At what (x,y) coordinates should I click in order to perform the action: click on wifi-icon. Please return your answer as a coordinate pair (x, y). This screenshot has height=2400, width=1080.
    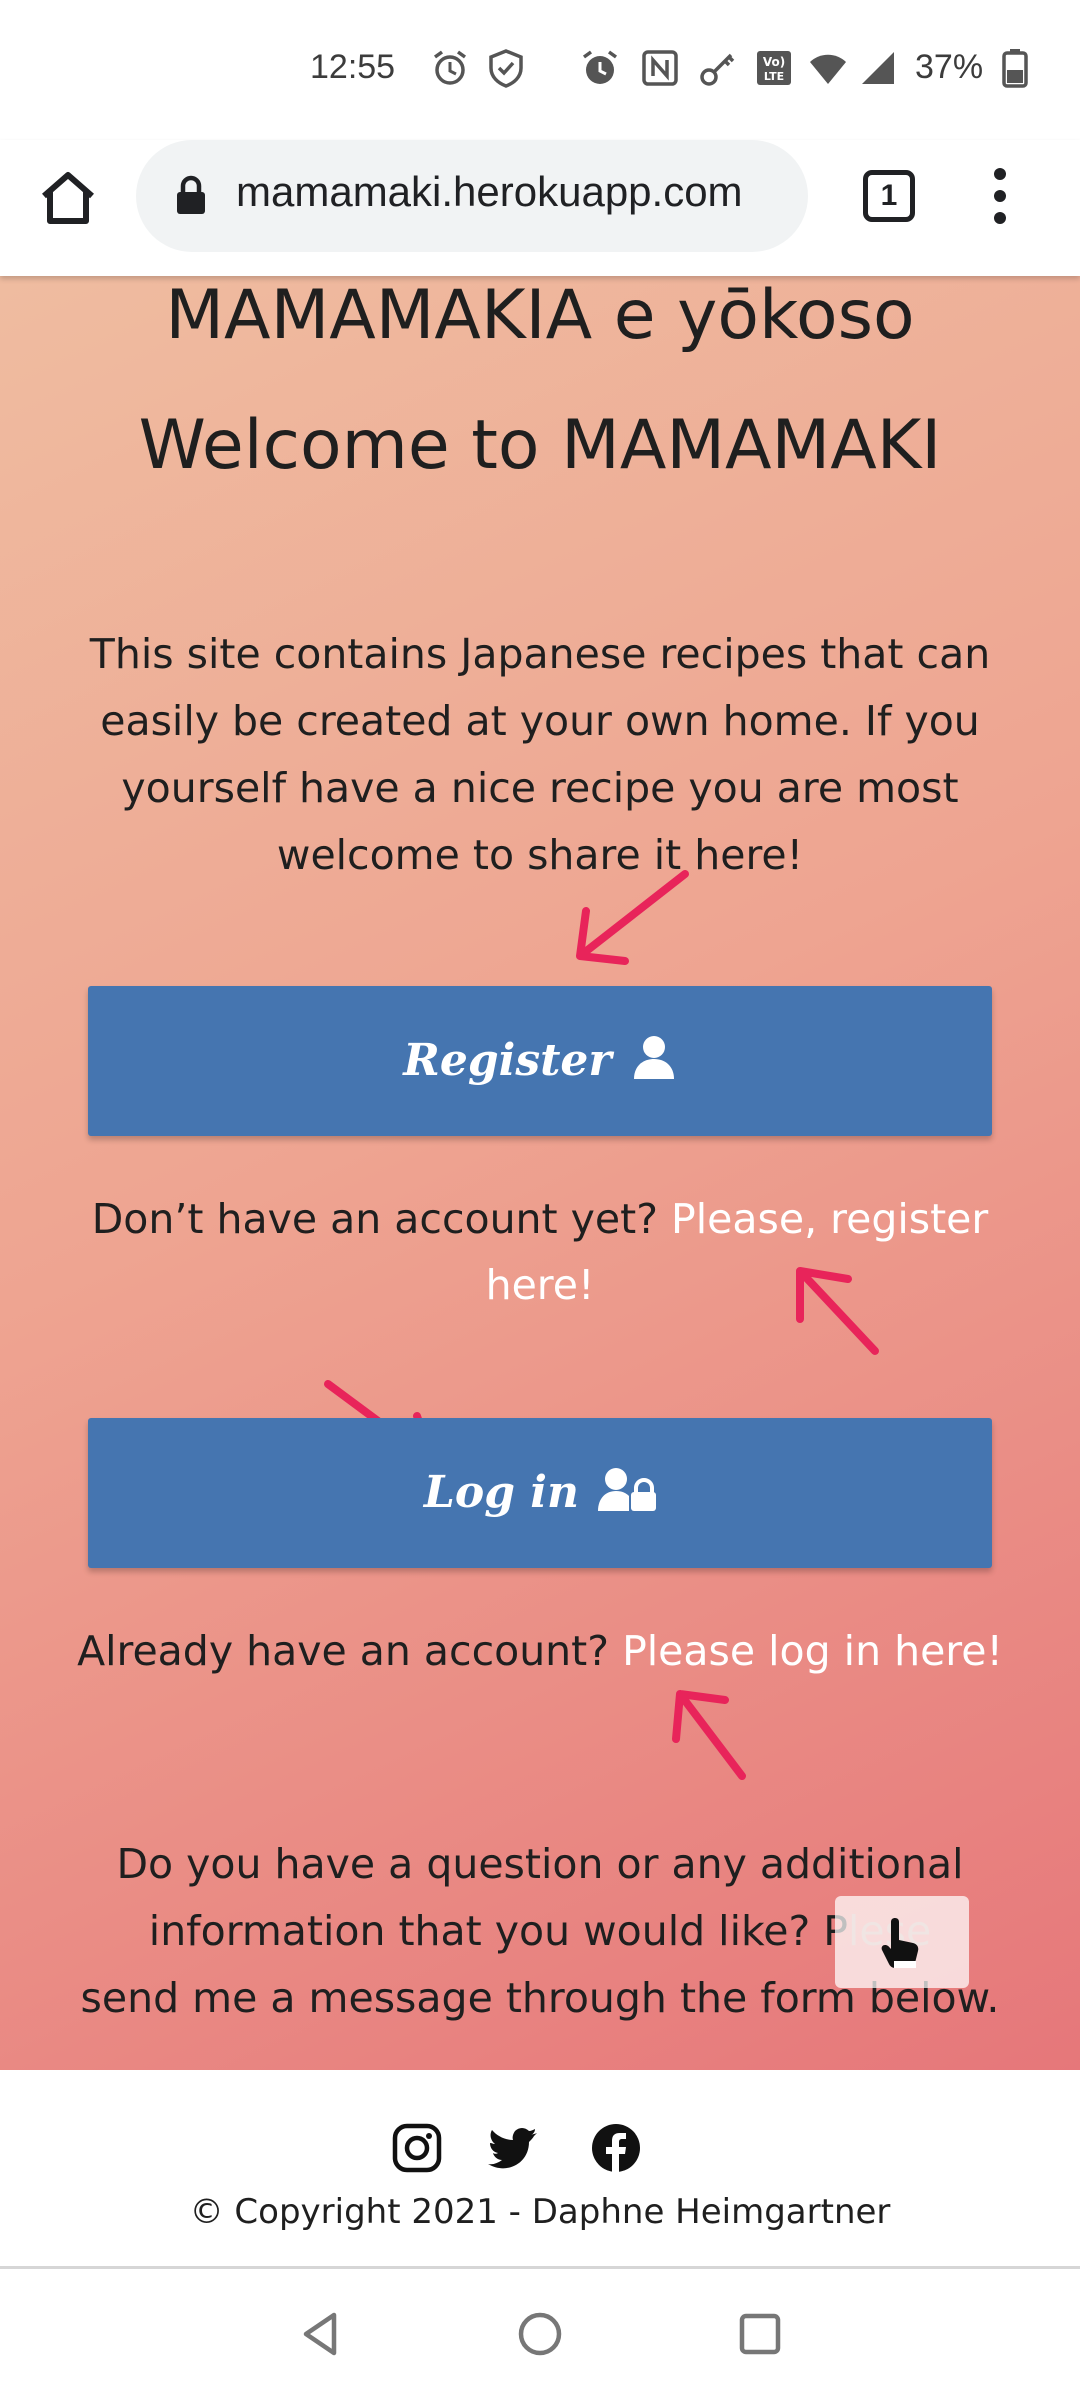
    Looking at the image, I should click on (828, 69).